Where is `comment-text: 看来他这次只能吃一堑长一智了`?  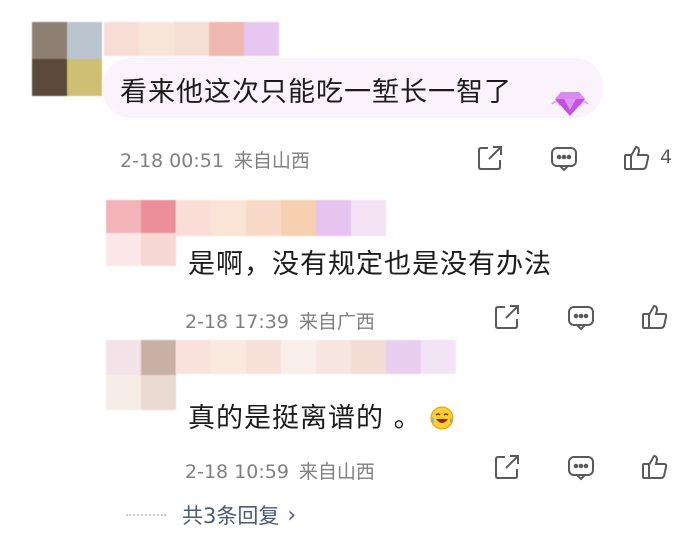 comment-text: 看来他这次只能吃一堑长一智了 is located at coordinates (316, 92).